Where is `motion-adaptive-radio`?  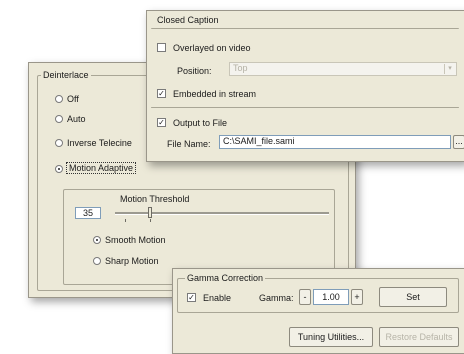 motion-adaptive-radio is located at coordinates (59, 169).